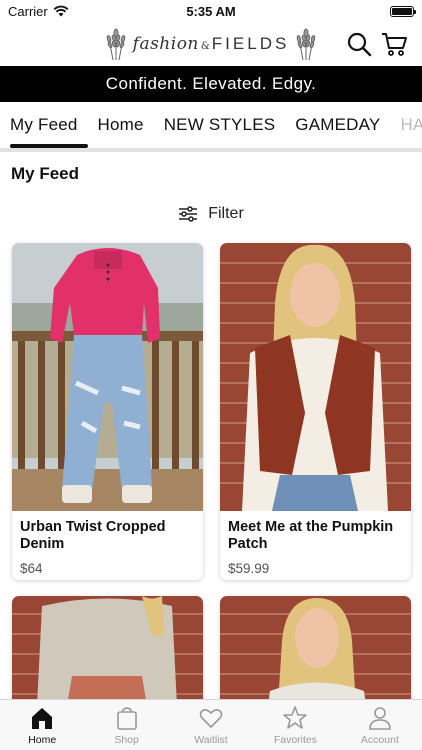  Describe the element at coordinates (359, 44) in the screenshot. I see `search-icon` at that location.